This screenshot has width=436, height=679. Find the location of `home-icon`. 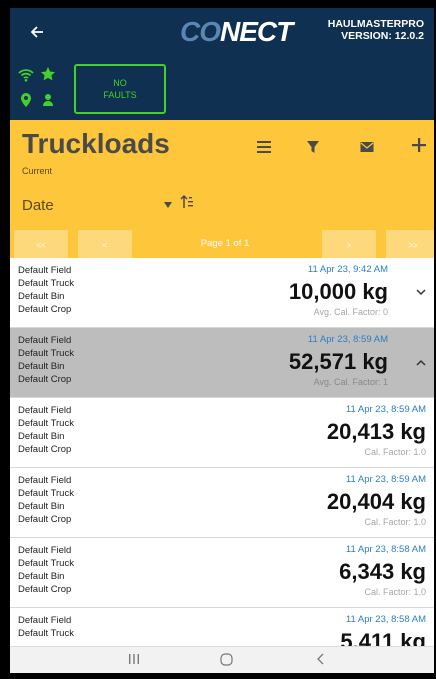

home-icon is located at coordinates (226, 661).